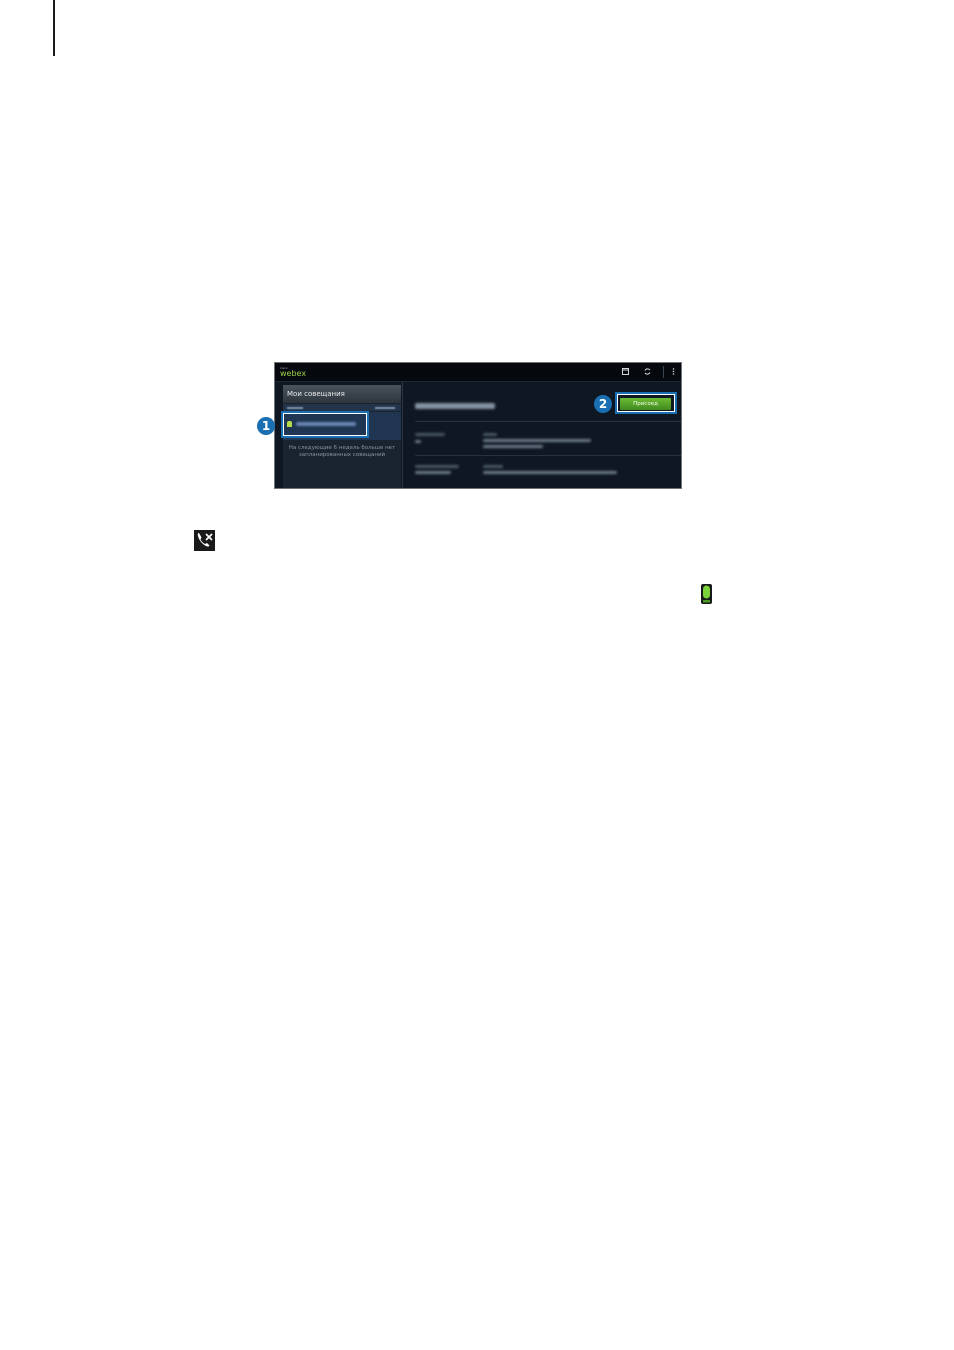  I want to click on webex-logo: cisco webex, so click(293, 372).